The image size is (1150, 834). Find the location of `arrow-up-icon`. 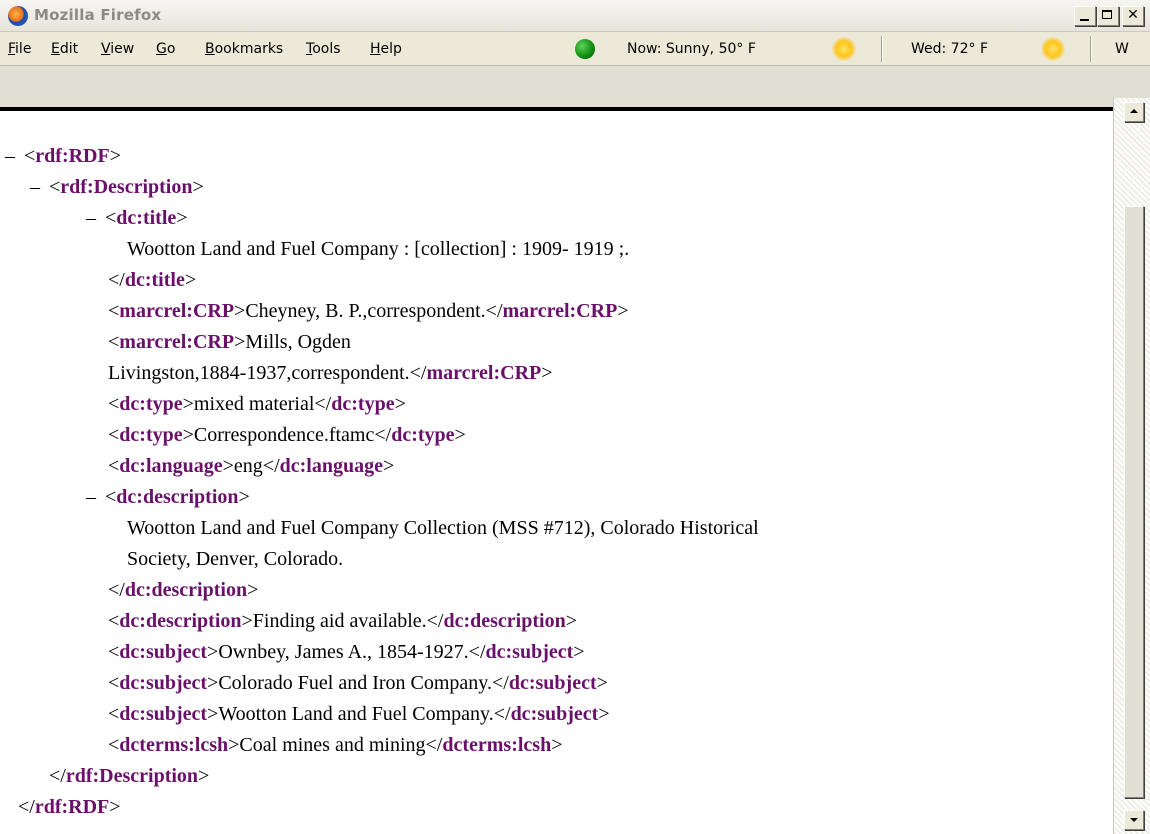

arrow-up-icon is located at coordinates (1134, 111).